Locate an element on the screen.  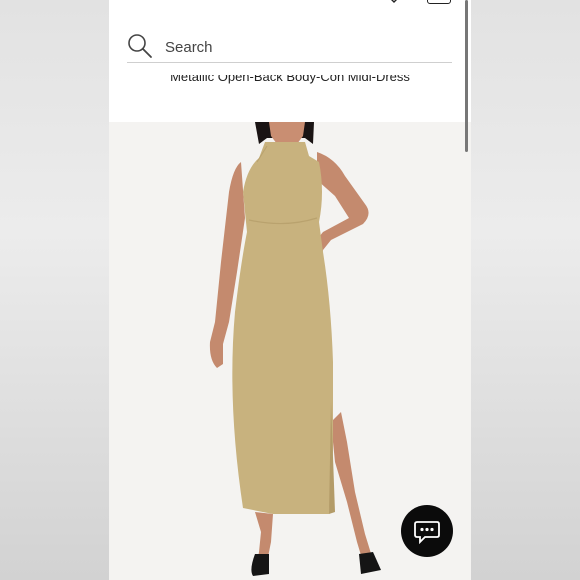
search-bar is located at coordinates (289, 46).